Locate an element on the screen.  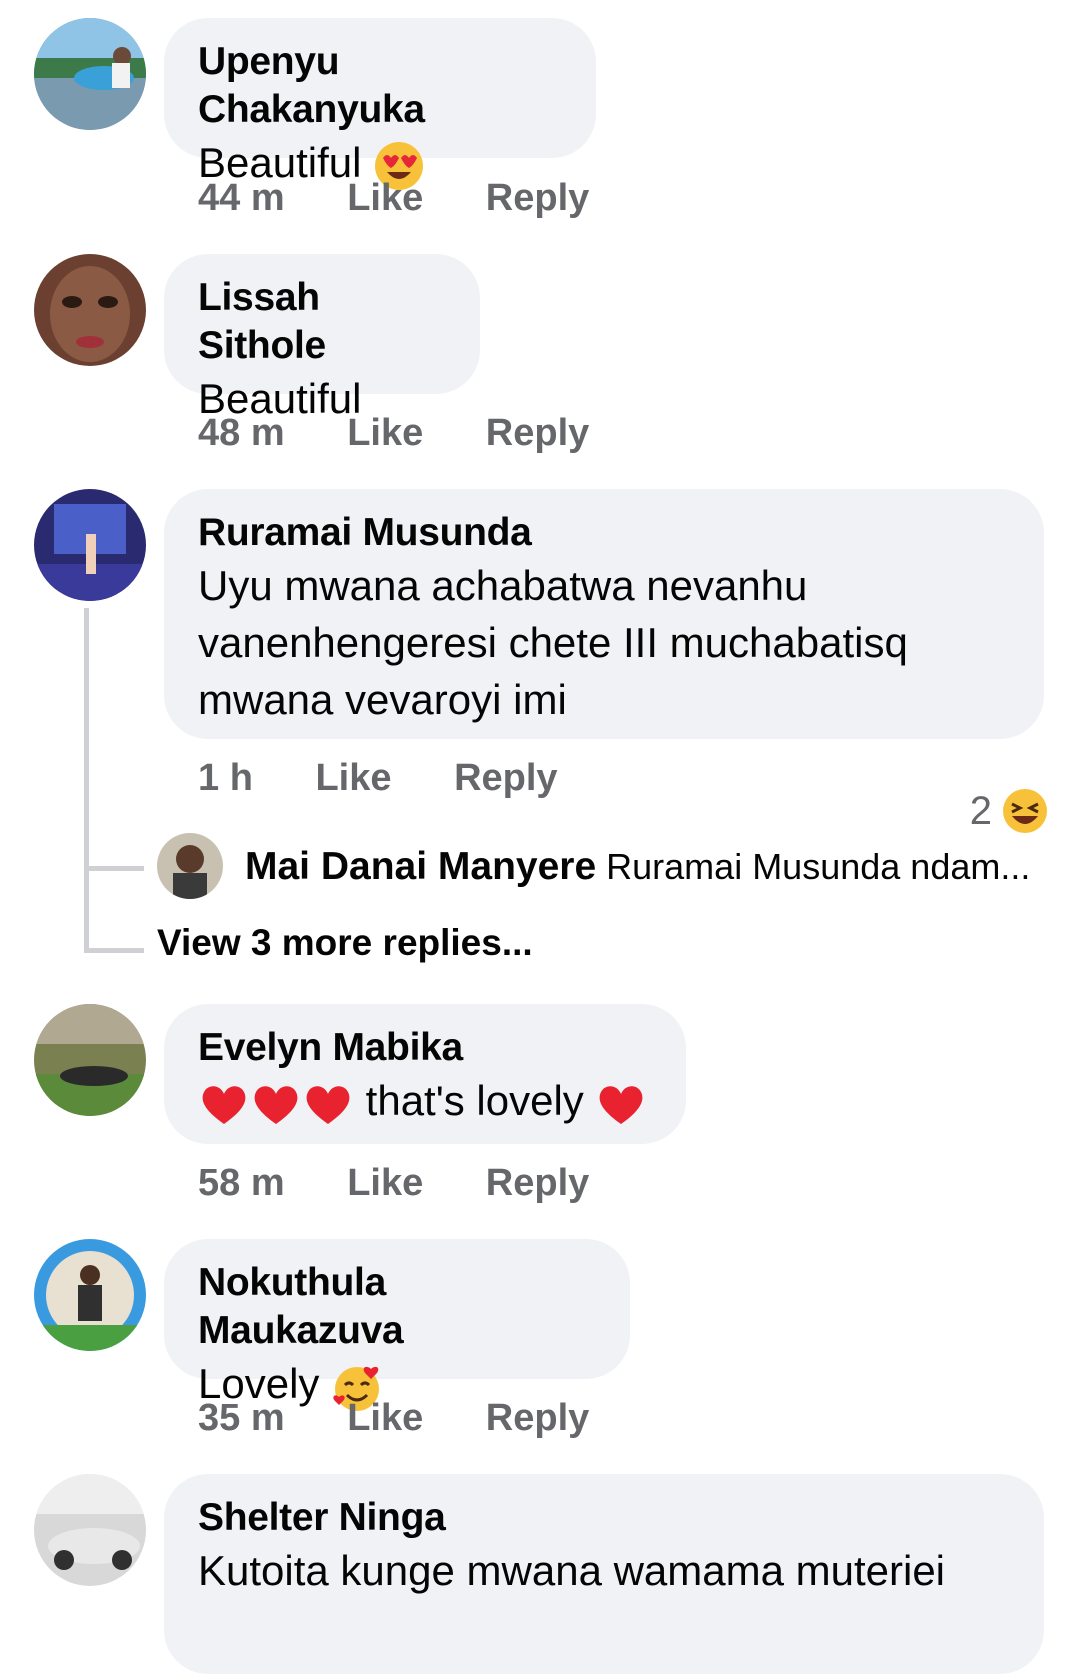
reaction-count-number: 2 is located at coordinates (980, 810).